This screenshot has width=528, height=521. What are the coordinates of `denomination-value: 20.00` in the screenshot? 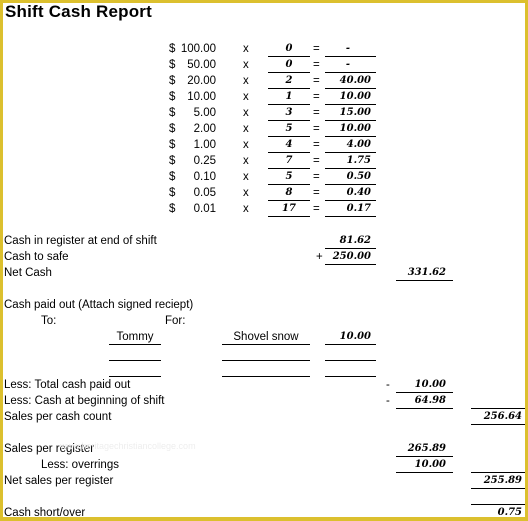 It's located at (201, 81).